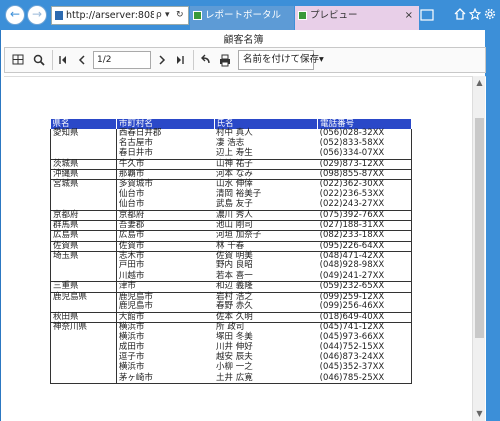 The image size is (500, 421). Describe the element at coordinates (364, 318) in the screenshot. I see `cell-phone: (018)649-40XX` at that location.